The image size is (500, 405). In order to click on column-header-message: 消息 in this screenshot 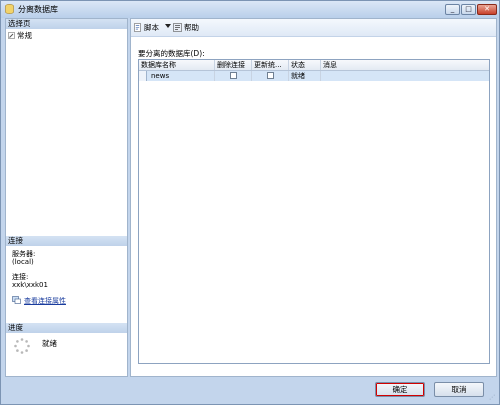, I will do `click(405, 65)`.